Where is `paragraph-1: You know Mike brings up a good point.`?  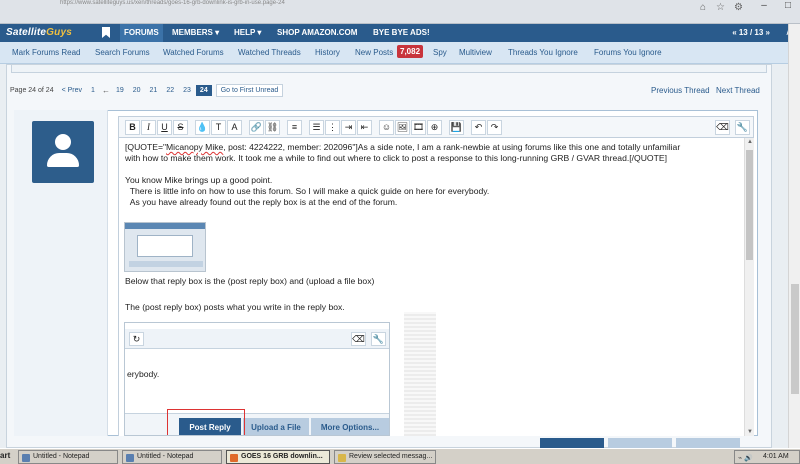 paragraph-1: You know Mike brings up a good point. is located at coordinates (199, 180).